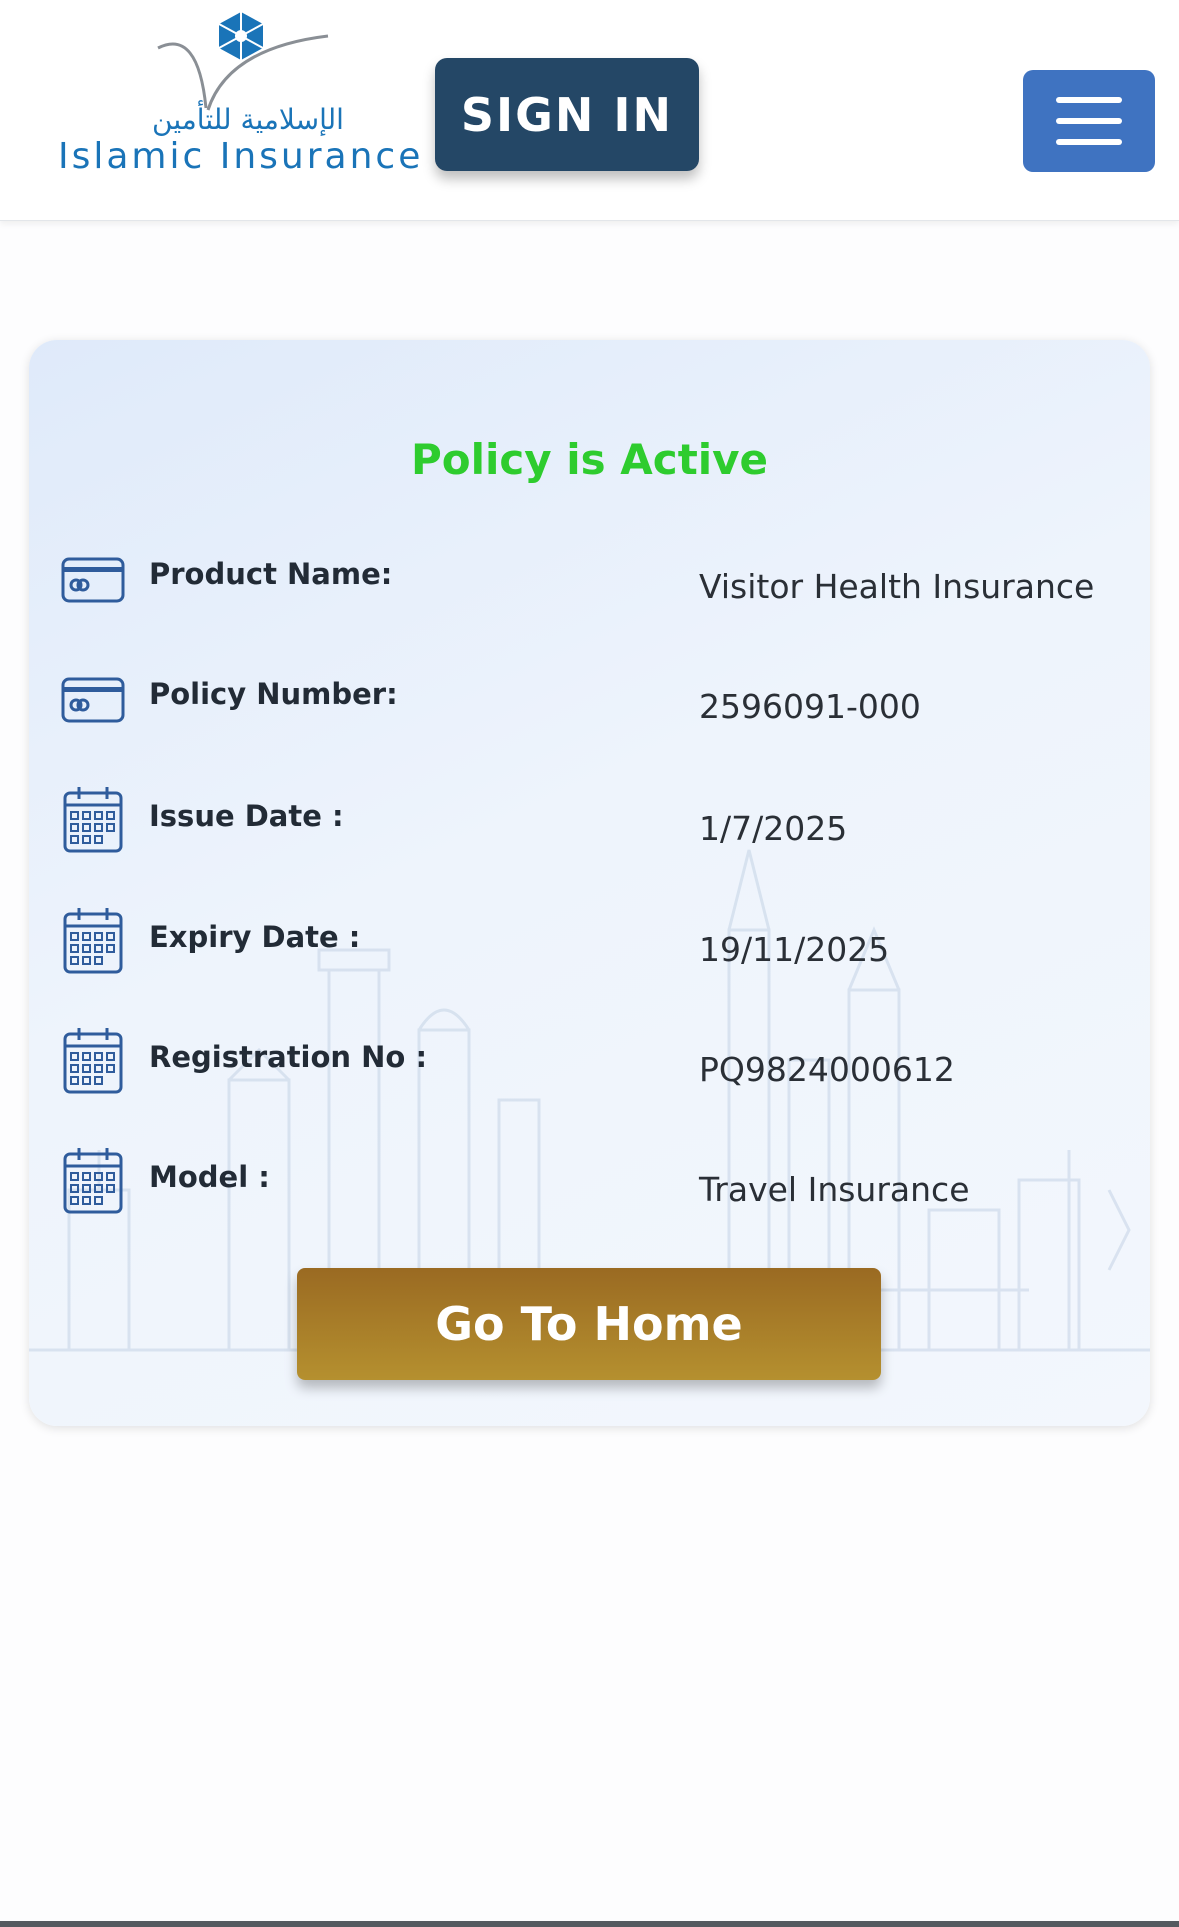 The height and width of the screenshot is (1927, 1179). What do you see at coordinates (241, 156) in the screenshot?
I see `logo-english-text: Islamic Insurance` at bounding box center [241, 156].